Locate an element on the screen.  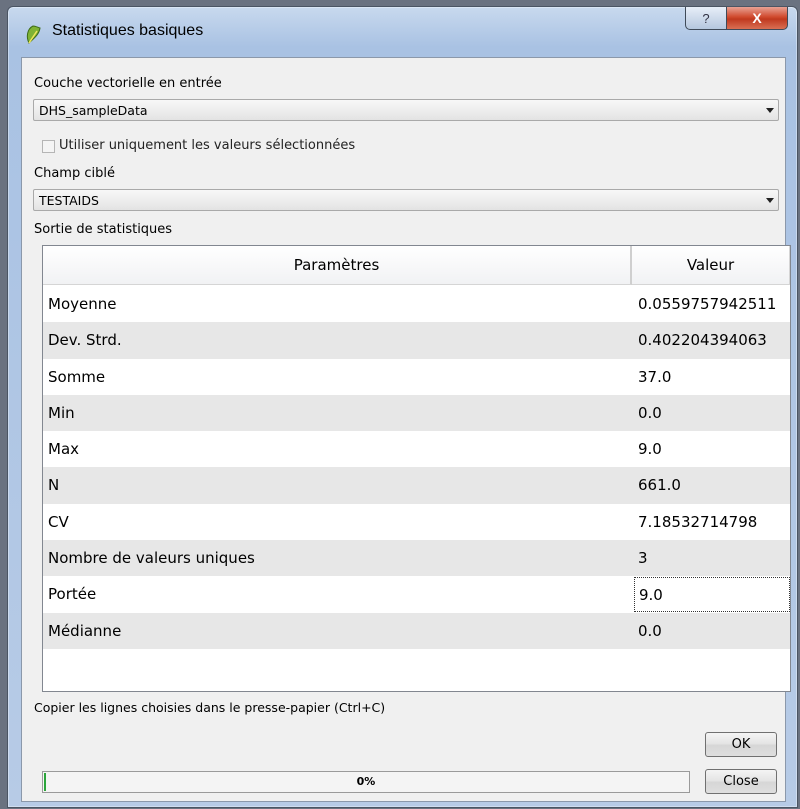
output-label: Sortie de statistiques is located at coordinates (103, 229).